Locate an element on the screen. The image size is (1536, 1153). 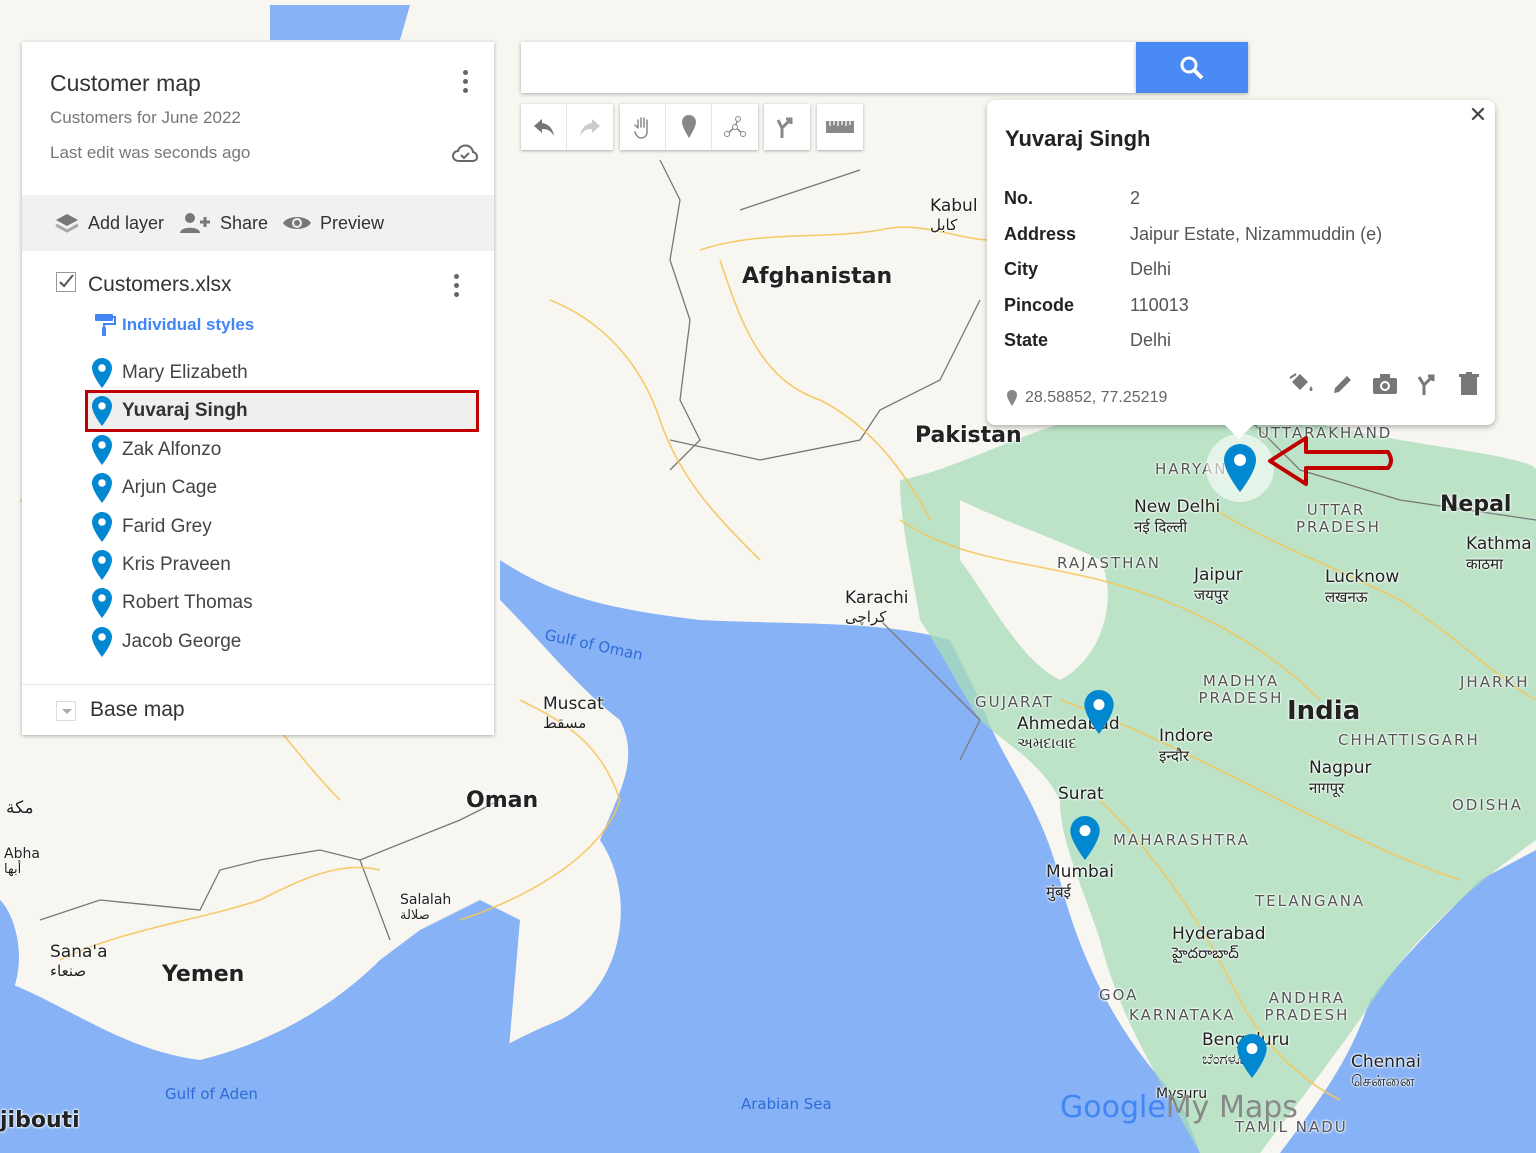
add-layer-button: Add layer is located at coordinates (109, 223).